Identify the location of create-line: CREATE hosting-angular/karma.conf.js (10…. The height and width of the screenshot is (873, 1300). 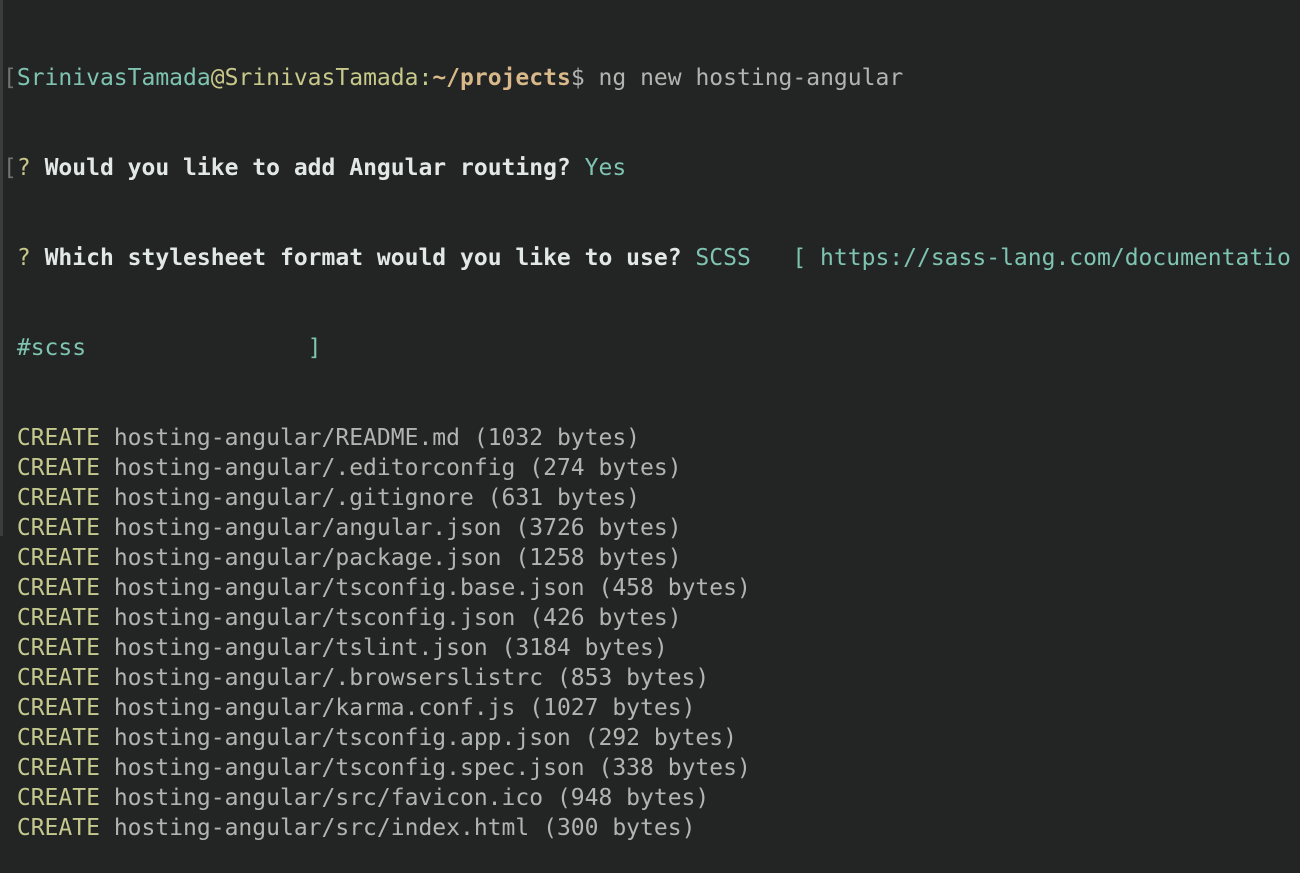
(651, 708).